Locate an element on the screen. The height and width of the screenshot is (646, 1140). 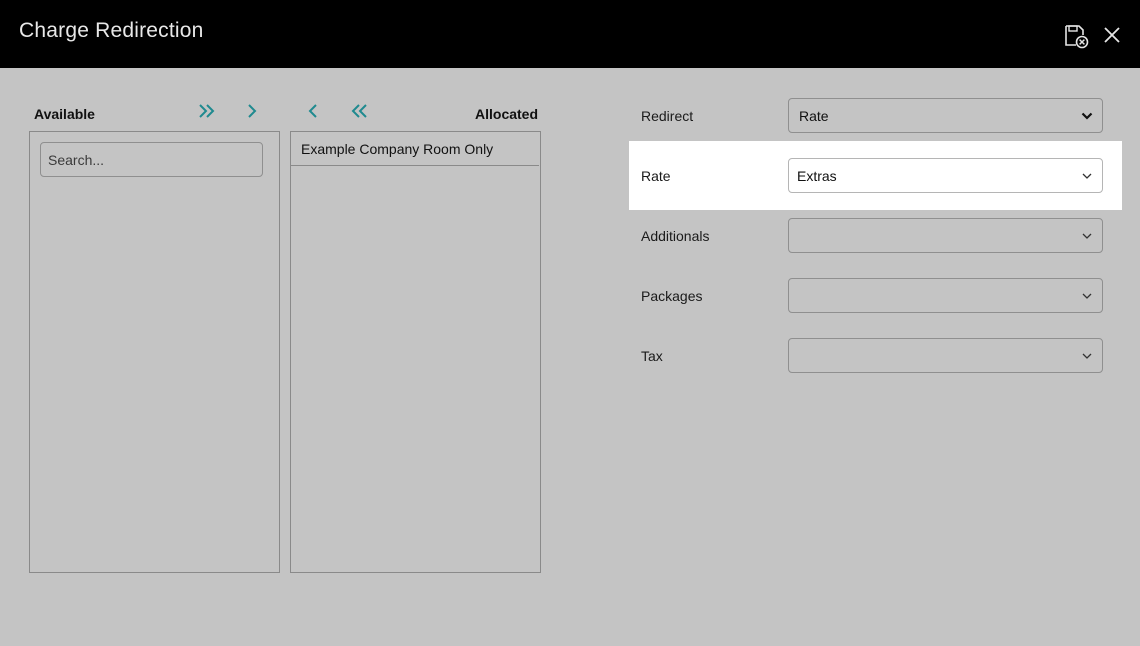
dialog-title: Charge Redirection is located at coordinates (111, 30).